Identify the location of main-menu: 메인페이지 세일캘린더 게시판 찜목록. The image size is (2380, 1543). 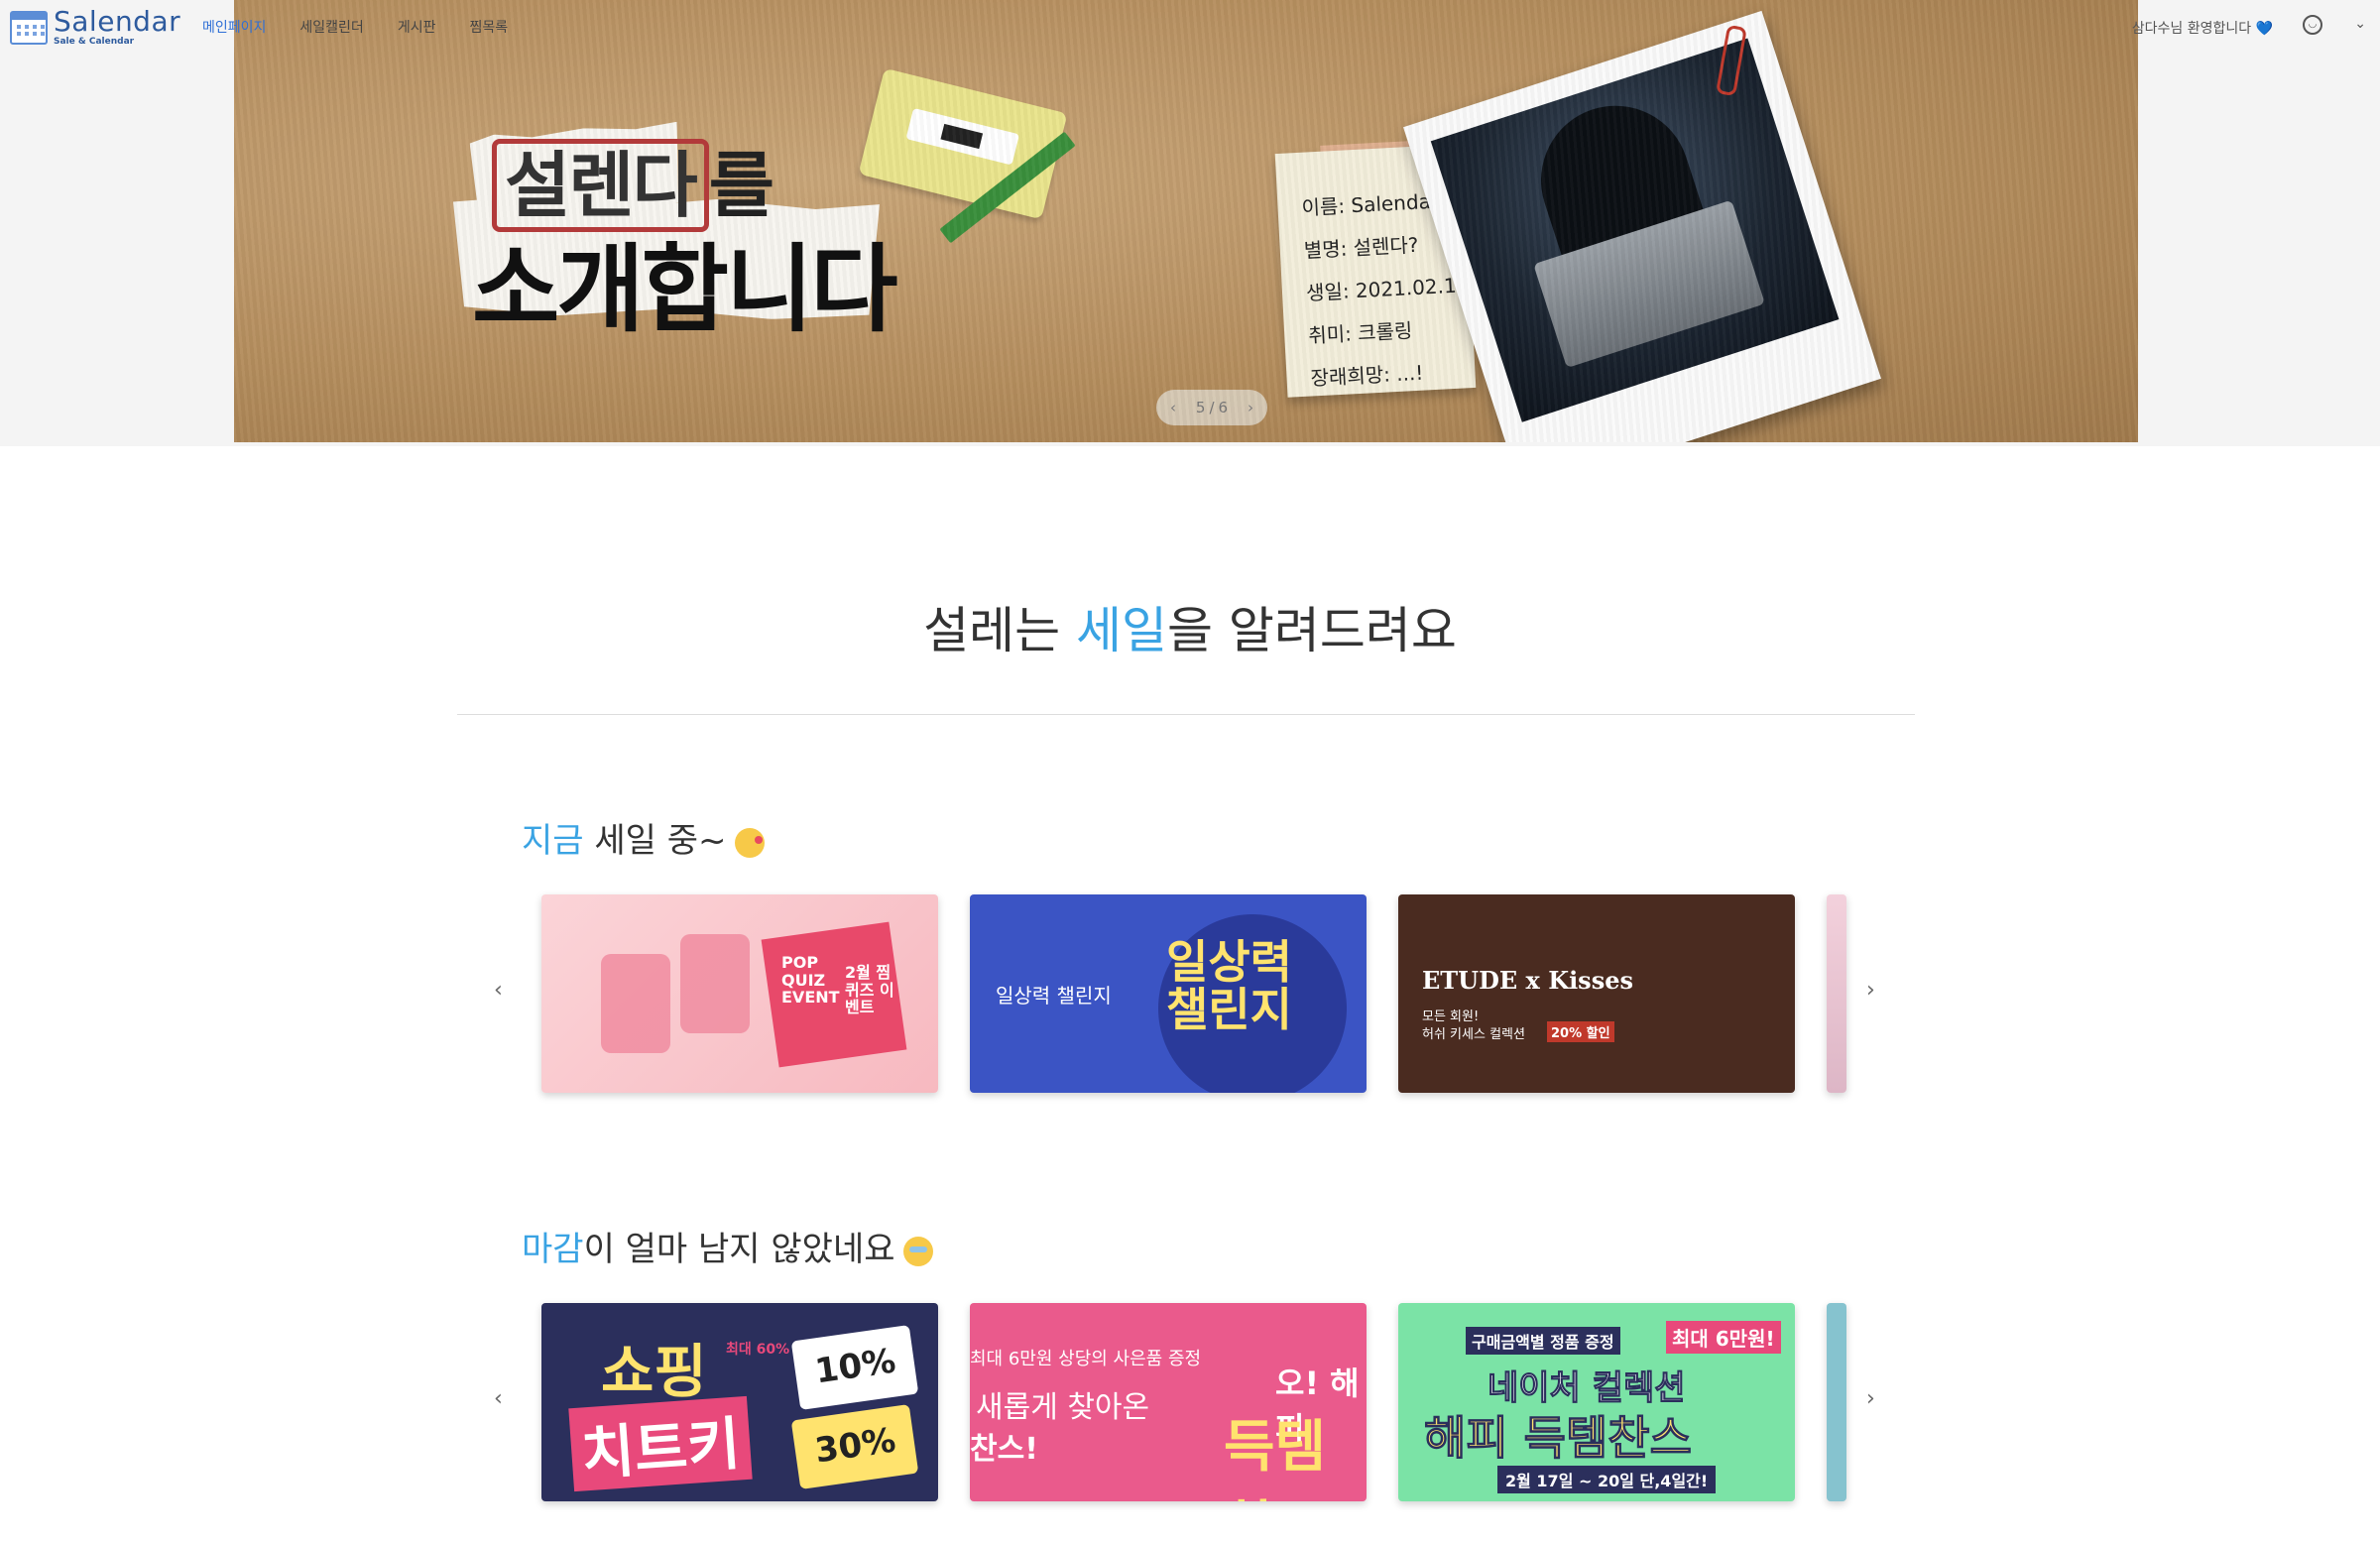
(371, 27).